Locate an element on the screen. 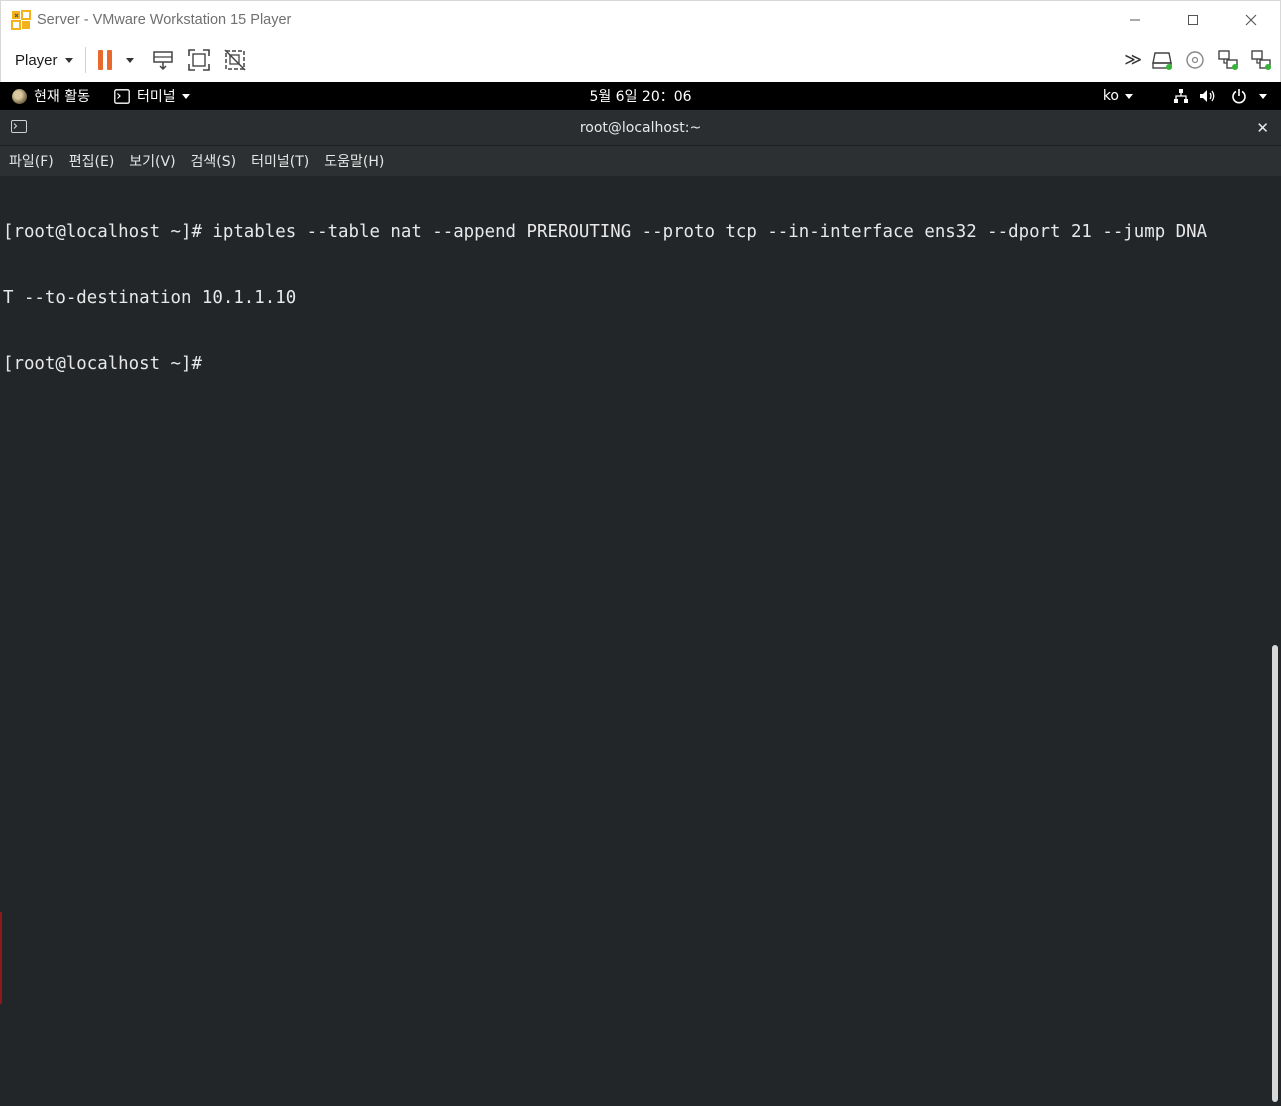  maximize-button is located at coordinates (1193, 20).